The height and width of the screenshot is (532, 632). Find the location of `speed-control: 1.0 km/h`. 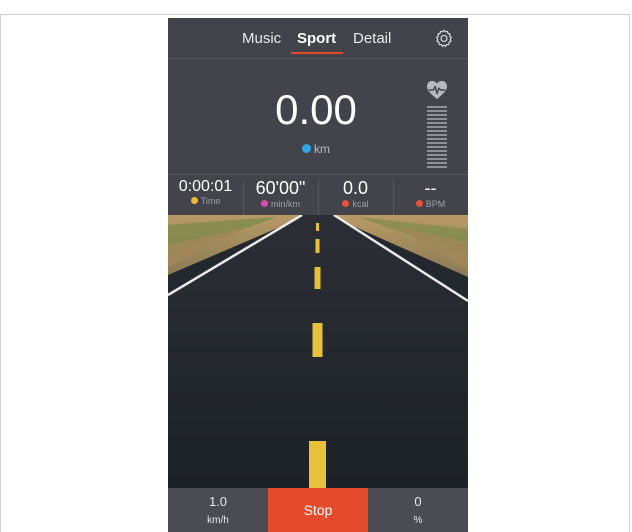

speed-control: 1.0 km/h is located at coordinates (218, 510).